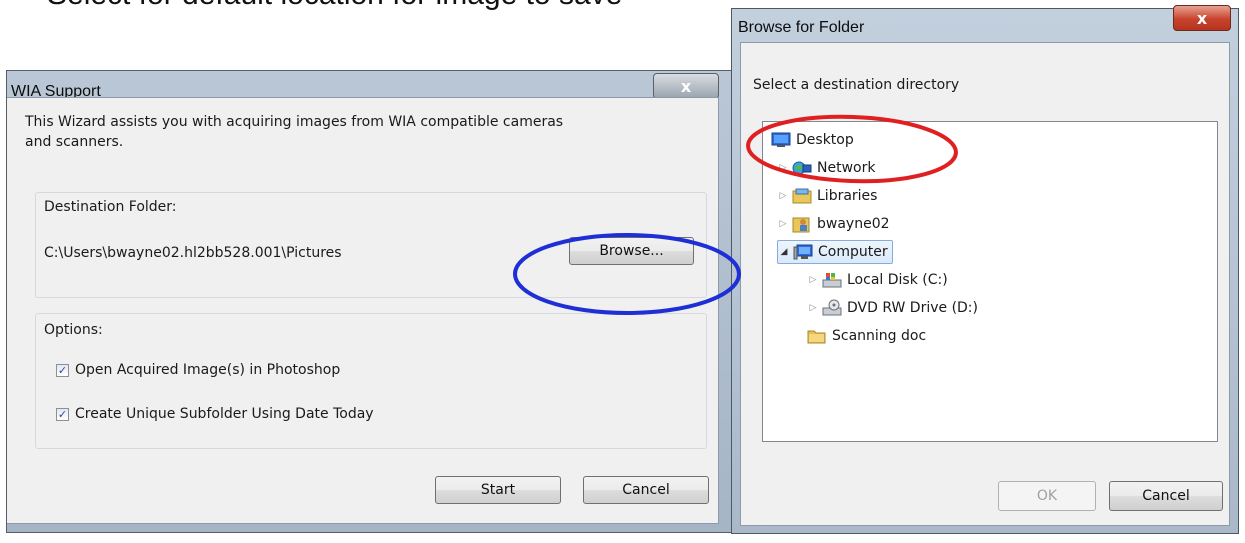 The height and width of the screenshot is (543, 1245). What do you see at coordinates (846, 168) in the screenshot?
I see `tree-item-label: Network` at bounding box center [846, 168].